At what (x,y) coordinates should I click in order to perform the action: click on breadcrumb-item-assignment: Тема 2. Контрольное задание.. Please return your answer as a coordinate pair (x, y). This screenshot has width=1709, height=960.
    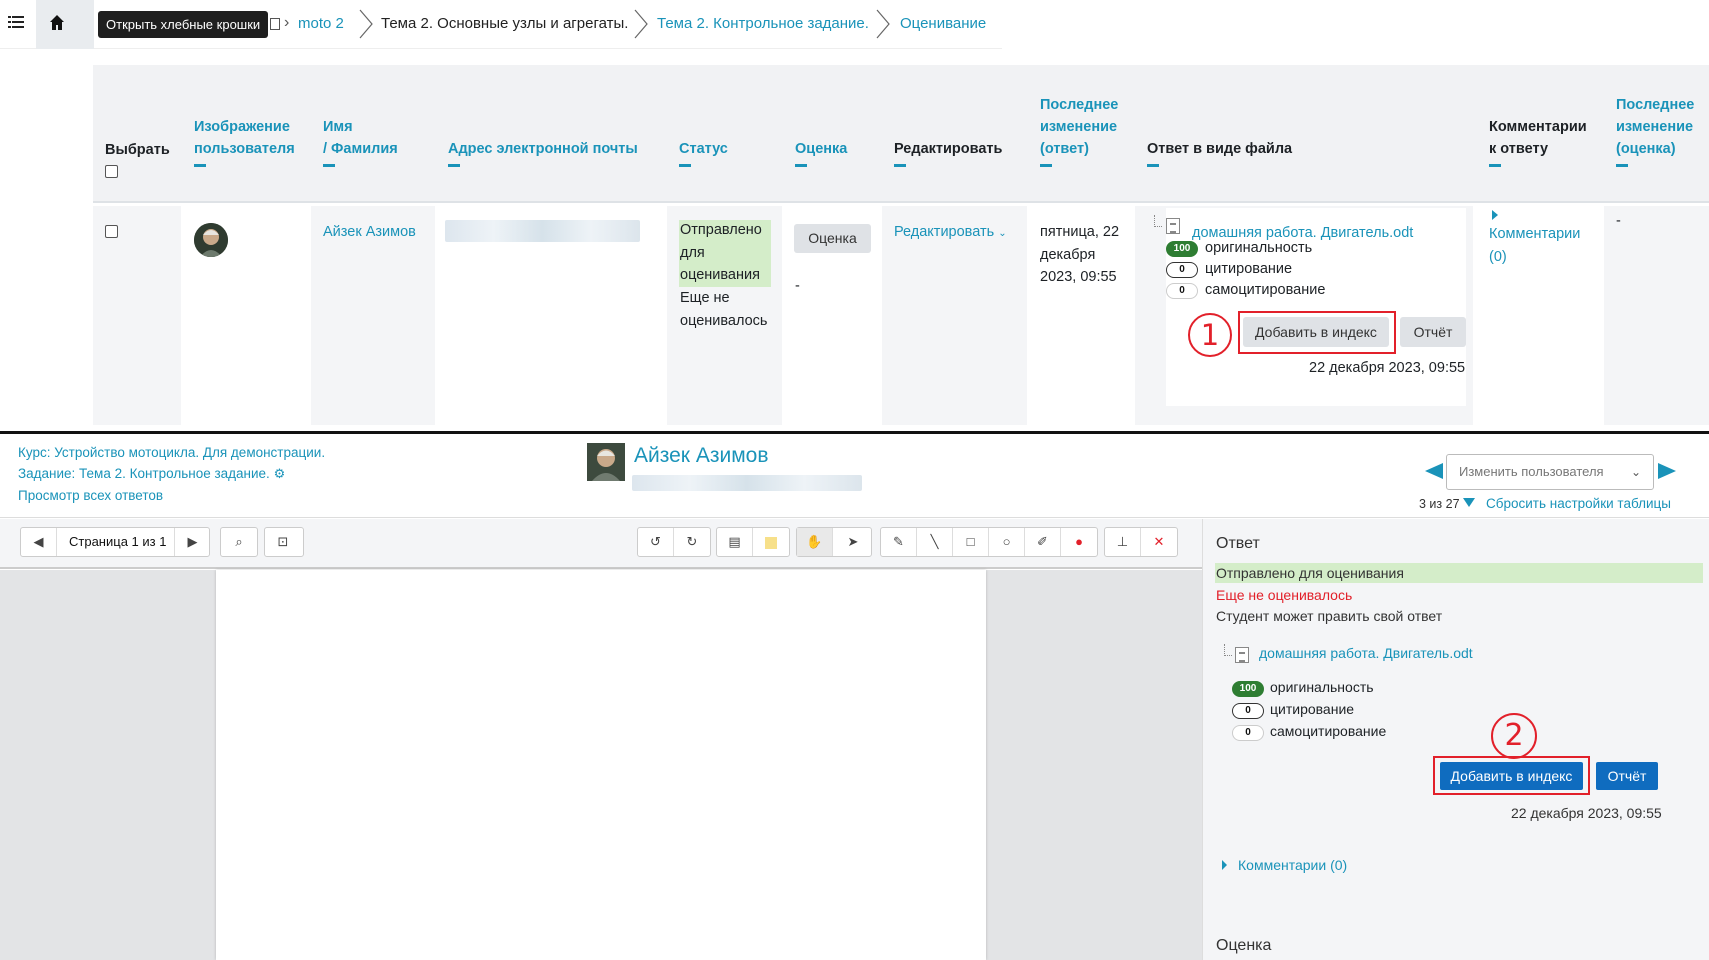
    Looking at the image, I should click on (763, 23).